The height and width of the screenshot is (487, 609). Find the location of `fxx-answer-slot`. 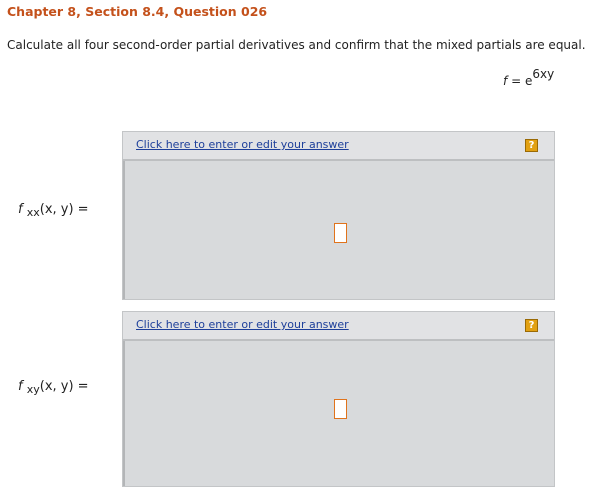

fxx-answer-slot is located at coordinates (340, 233).